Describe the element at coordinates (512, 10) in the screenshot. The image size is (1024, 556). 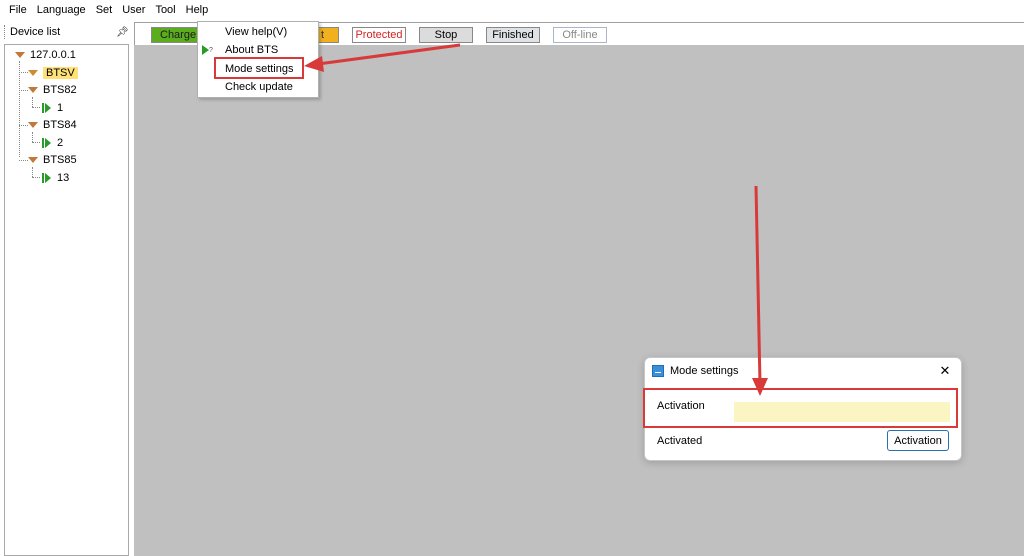
I see `menu-bar: File Language Set User Tool Help` at that location.